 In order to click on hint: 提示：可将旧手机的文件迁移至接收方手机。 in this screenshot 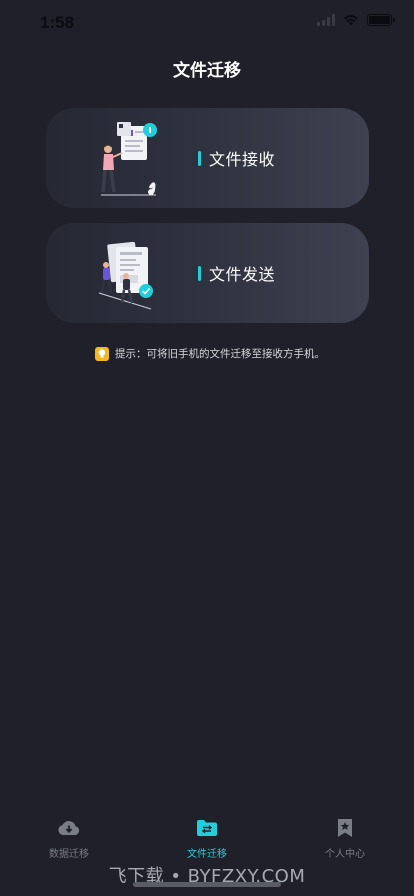, I will do `click(210, 353)`.